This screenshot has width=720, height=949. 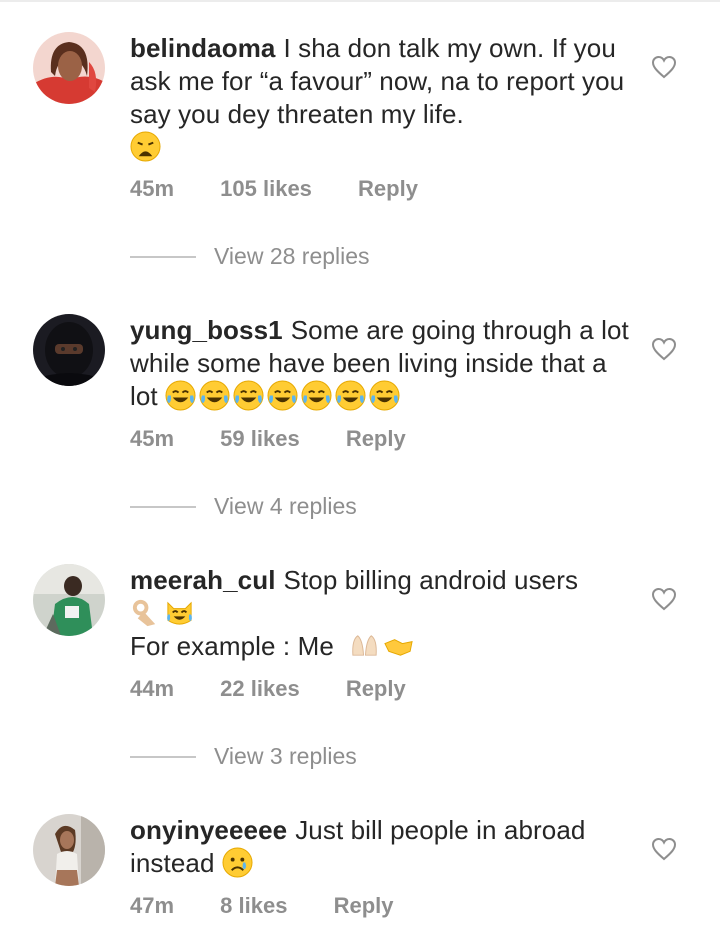 What do you see at coordinates (398, 645) in the screenshot?
I see `handshake-emoji` at bounding box center [398, 645].